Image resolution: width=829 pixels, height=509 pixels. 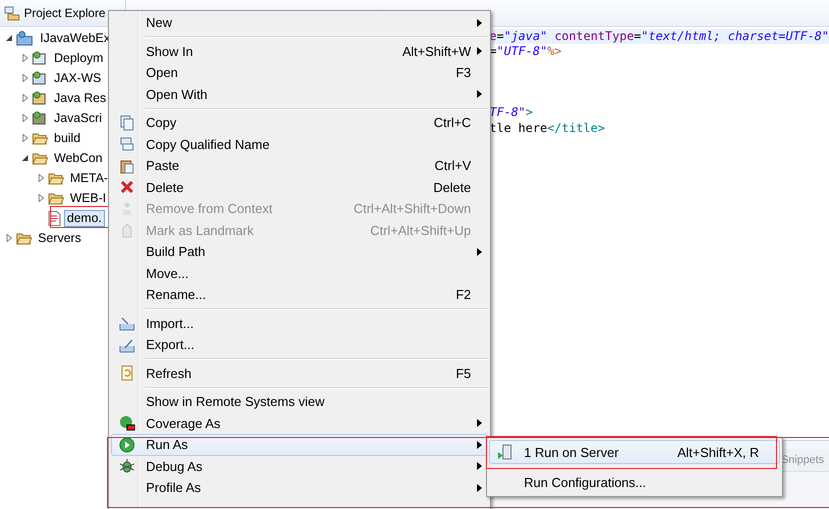 I want to click on menu-item: Refresh F5, so click(x=299, y=373).